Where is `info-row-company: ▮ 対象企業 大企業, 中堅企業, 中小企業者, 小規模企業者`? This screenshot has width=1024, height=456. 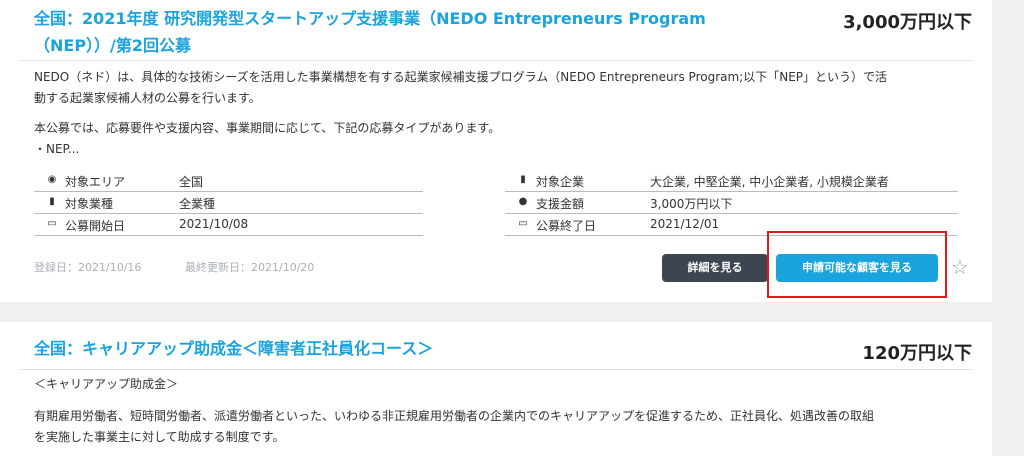
info-row-company: ▮ 対象企業 大企業, 中堅企業, 中小企業者, 小規模企業者 is located at coordinates (731, 181).